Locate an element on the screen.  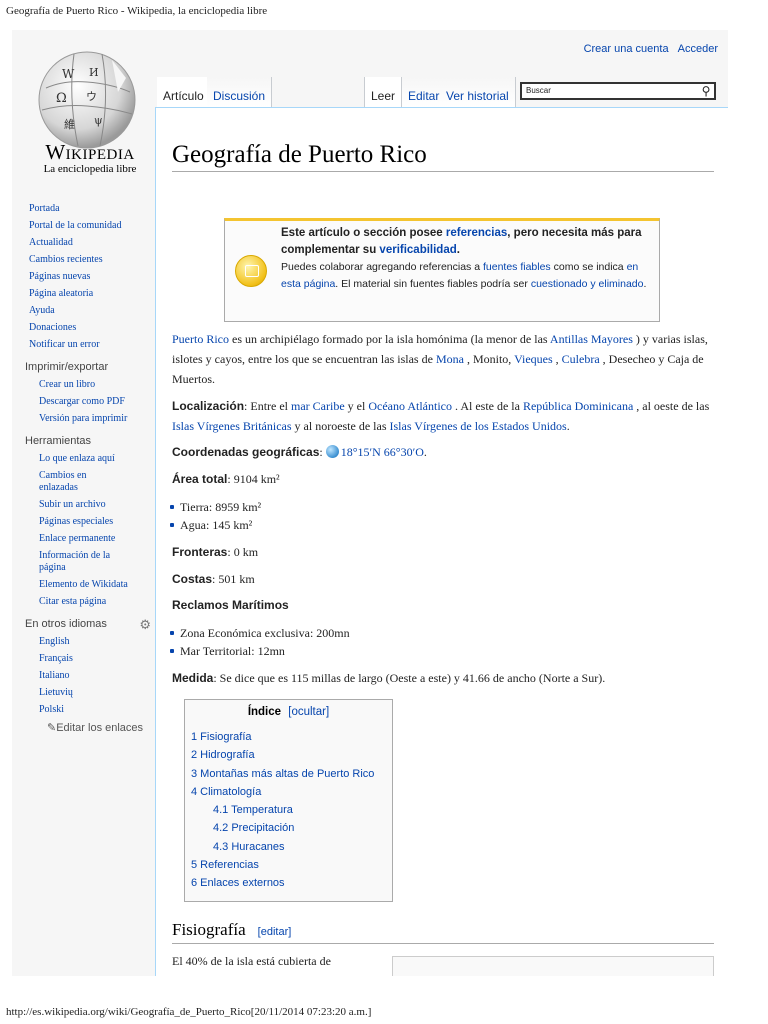
sidebar-item-notificar: Notificar un error is located at coordinates (94, 345).